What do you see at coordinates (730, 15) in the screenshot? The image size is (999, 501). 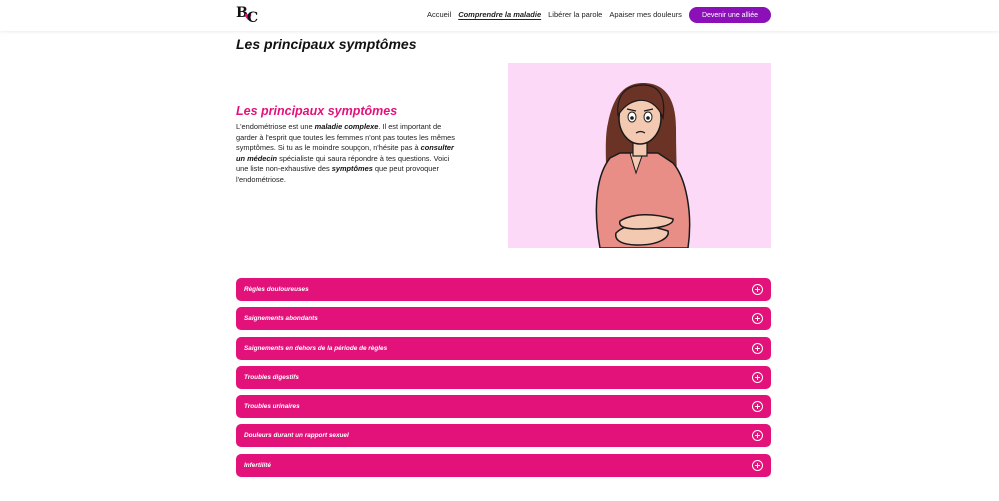 I see `become-ally-button: Devenir une alliée` at bounding box center [730, 15].